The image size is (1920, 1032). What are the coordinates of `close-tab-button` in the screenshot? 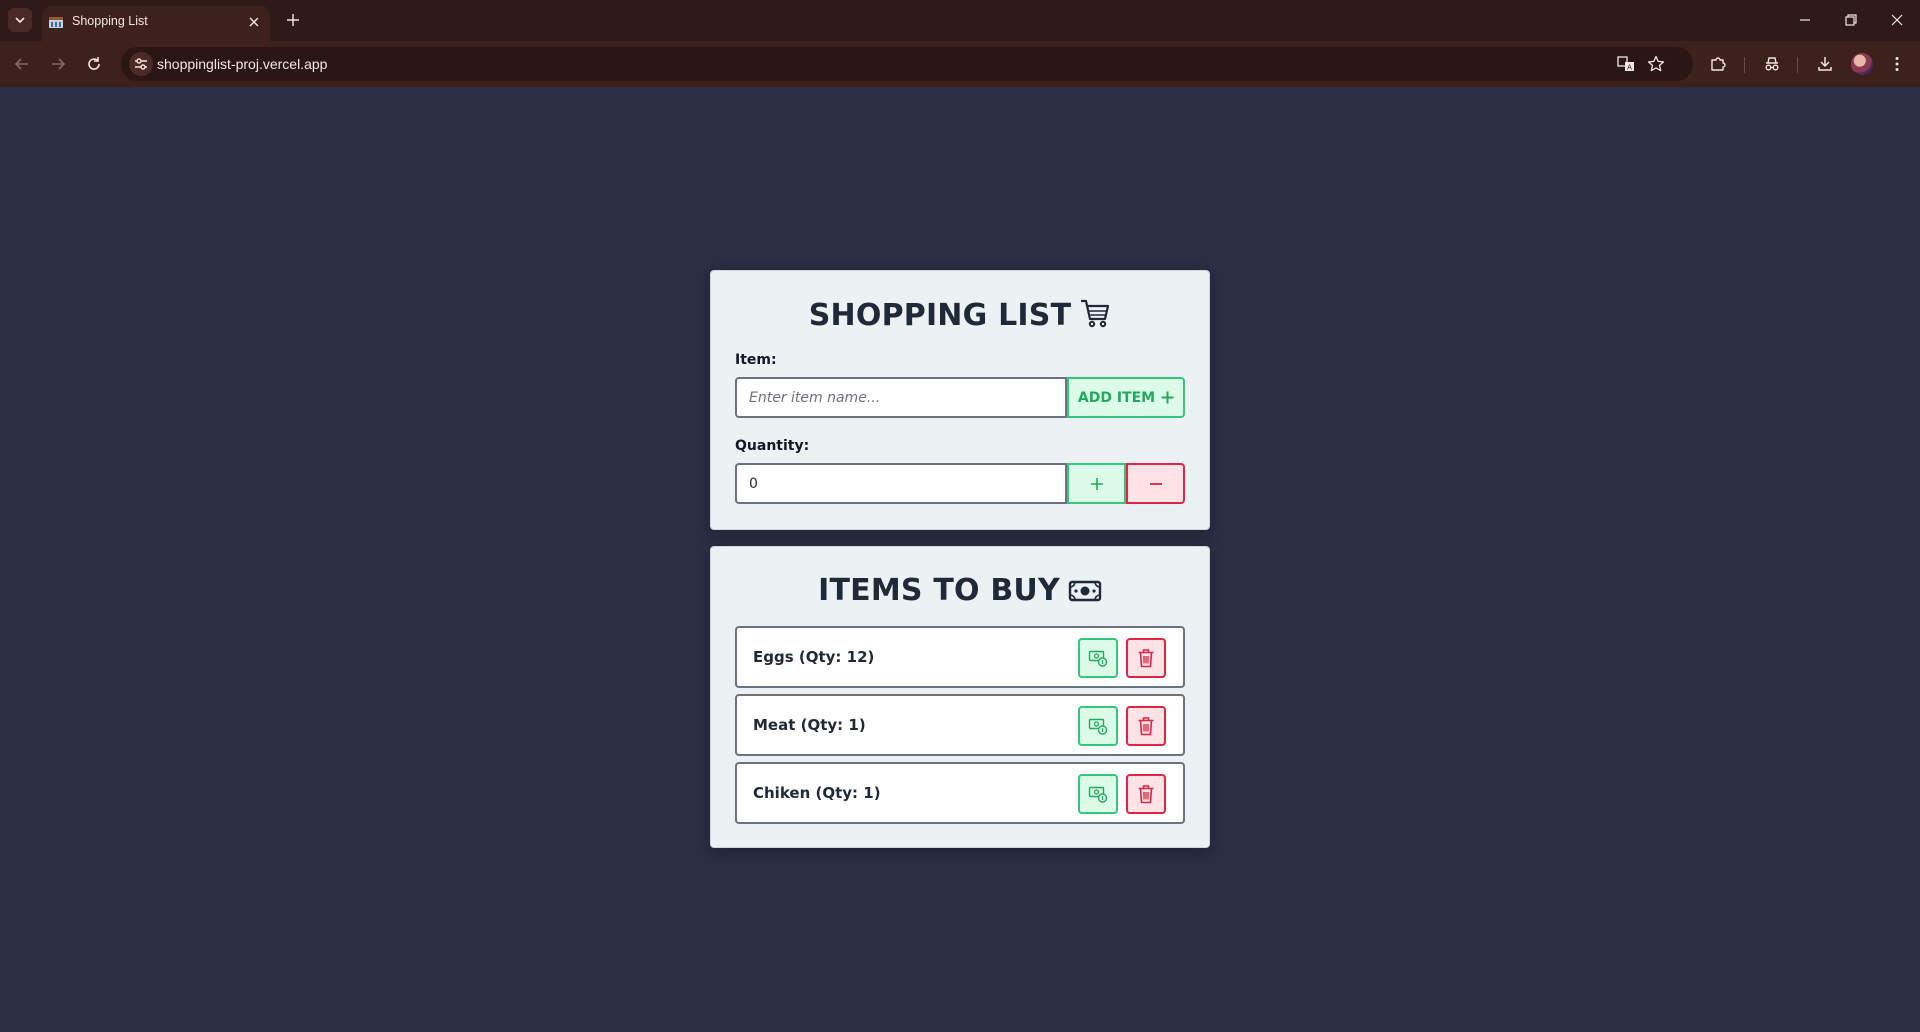 It's located at (254, 22).